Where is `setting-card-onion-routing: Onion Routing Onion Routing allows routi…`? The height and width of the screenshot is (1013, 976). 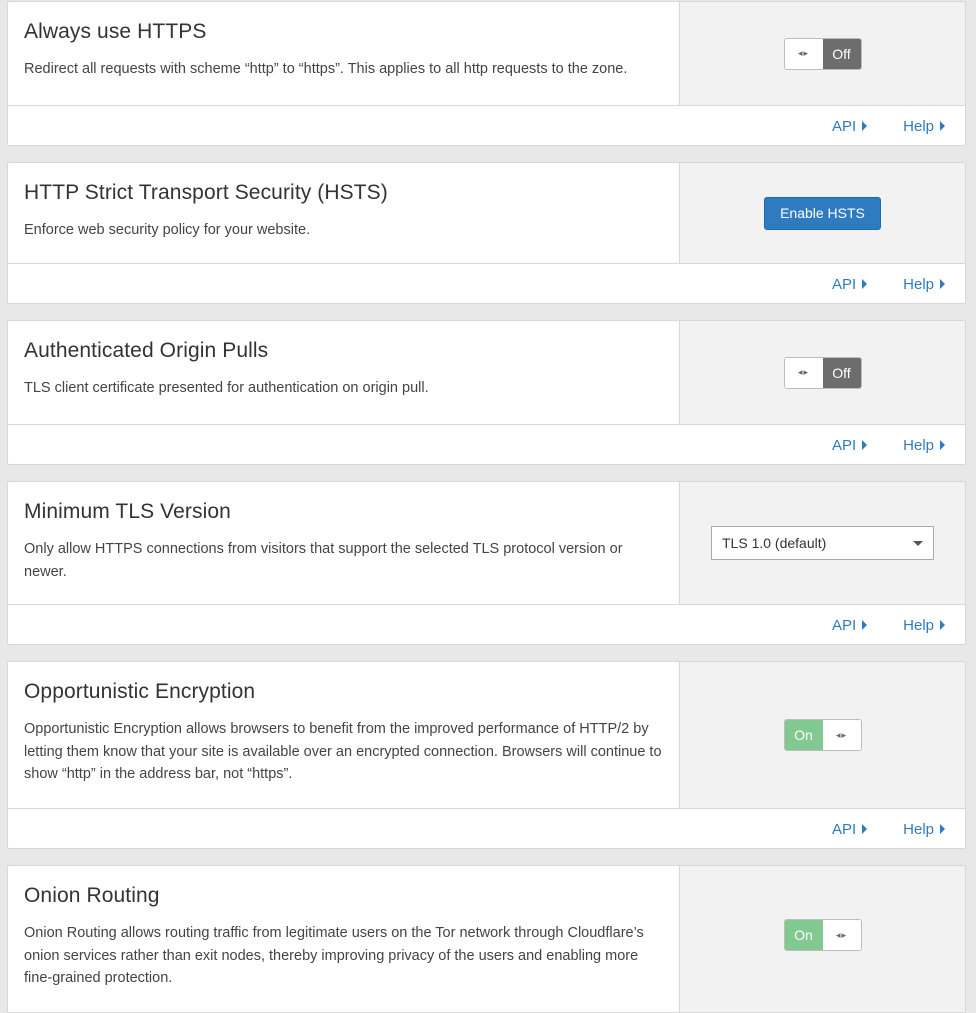 setting-card-onion-routing: Onion Routing Onion Routing allows routi… is located at coordinates (486, 939).